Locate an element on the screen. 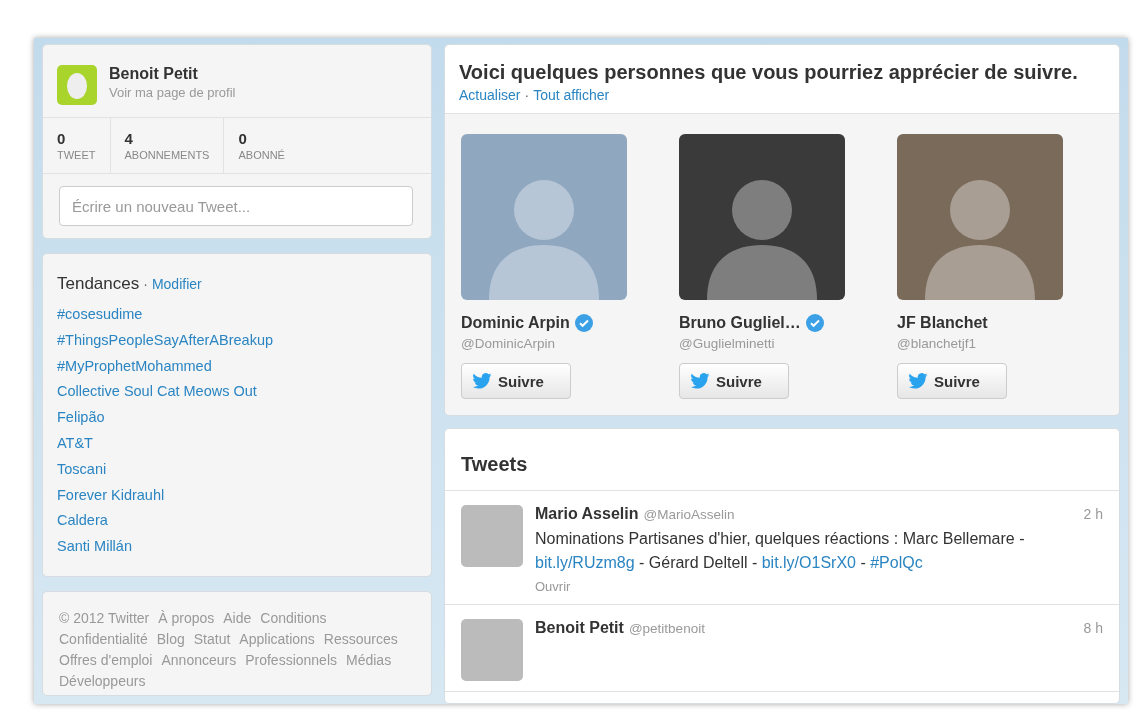 The width and height of the screenshot is (1140, 728). trend-link: Collective Soul Cat Meows Out is located at coordinates (237, 392).